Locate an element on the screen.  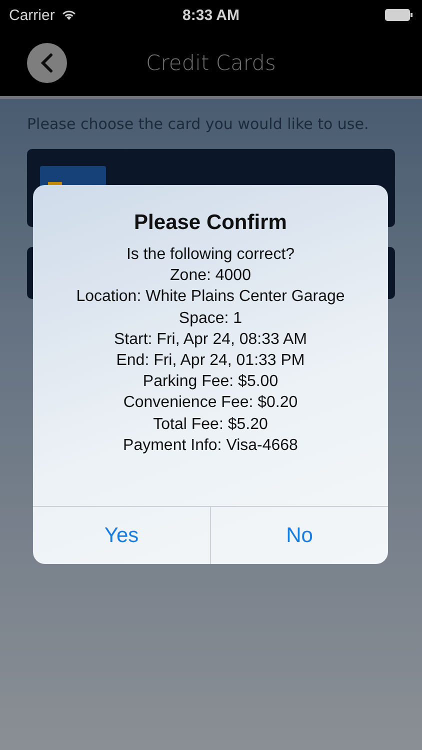
dialog-line: Location: White Plains Center Garage is located at coordinates (210, 297).